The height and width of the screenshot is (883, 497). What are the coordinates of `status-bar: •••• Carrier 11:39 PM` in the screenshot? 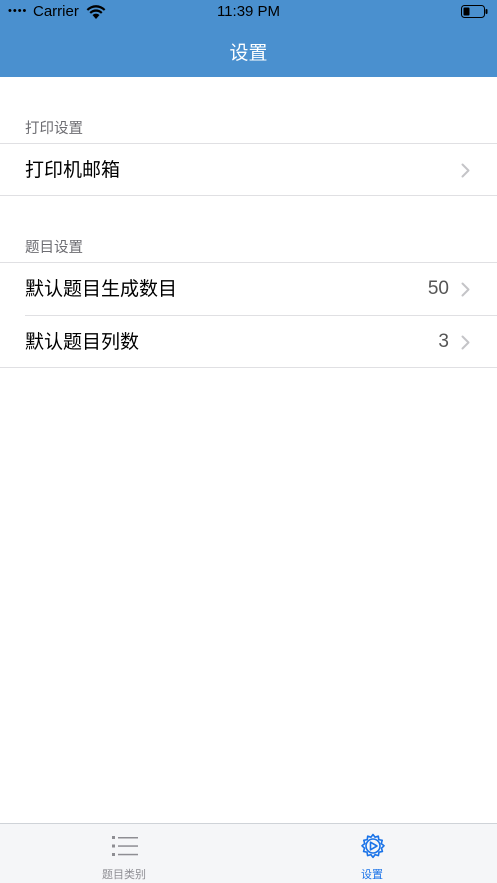 It's located at (248, 12).